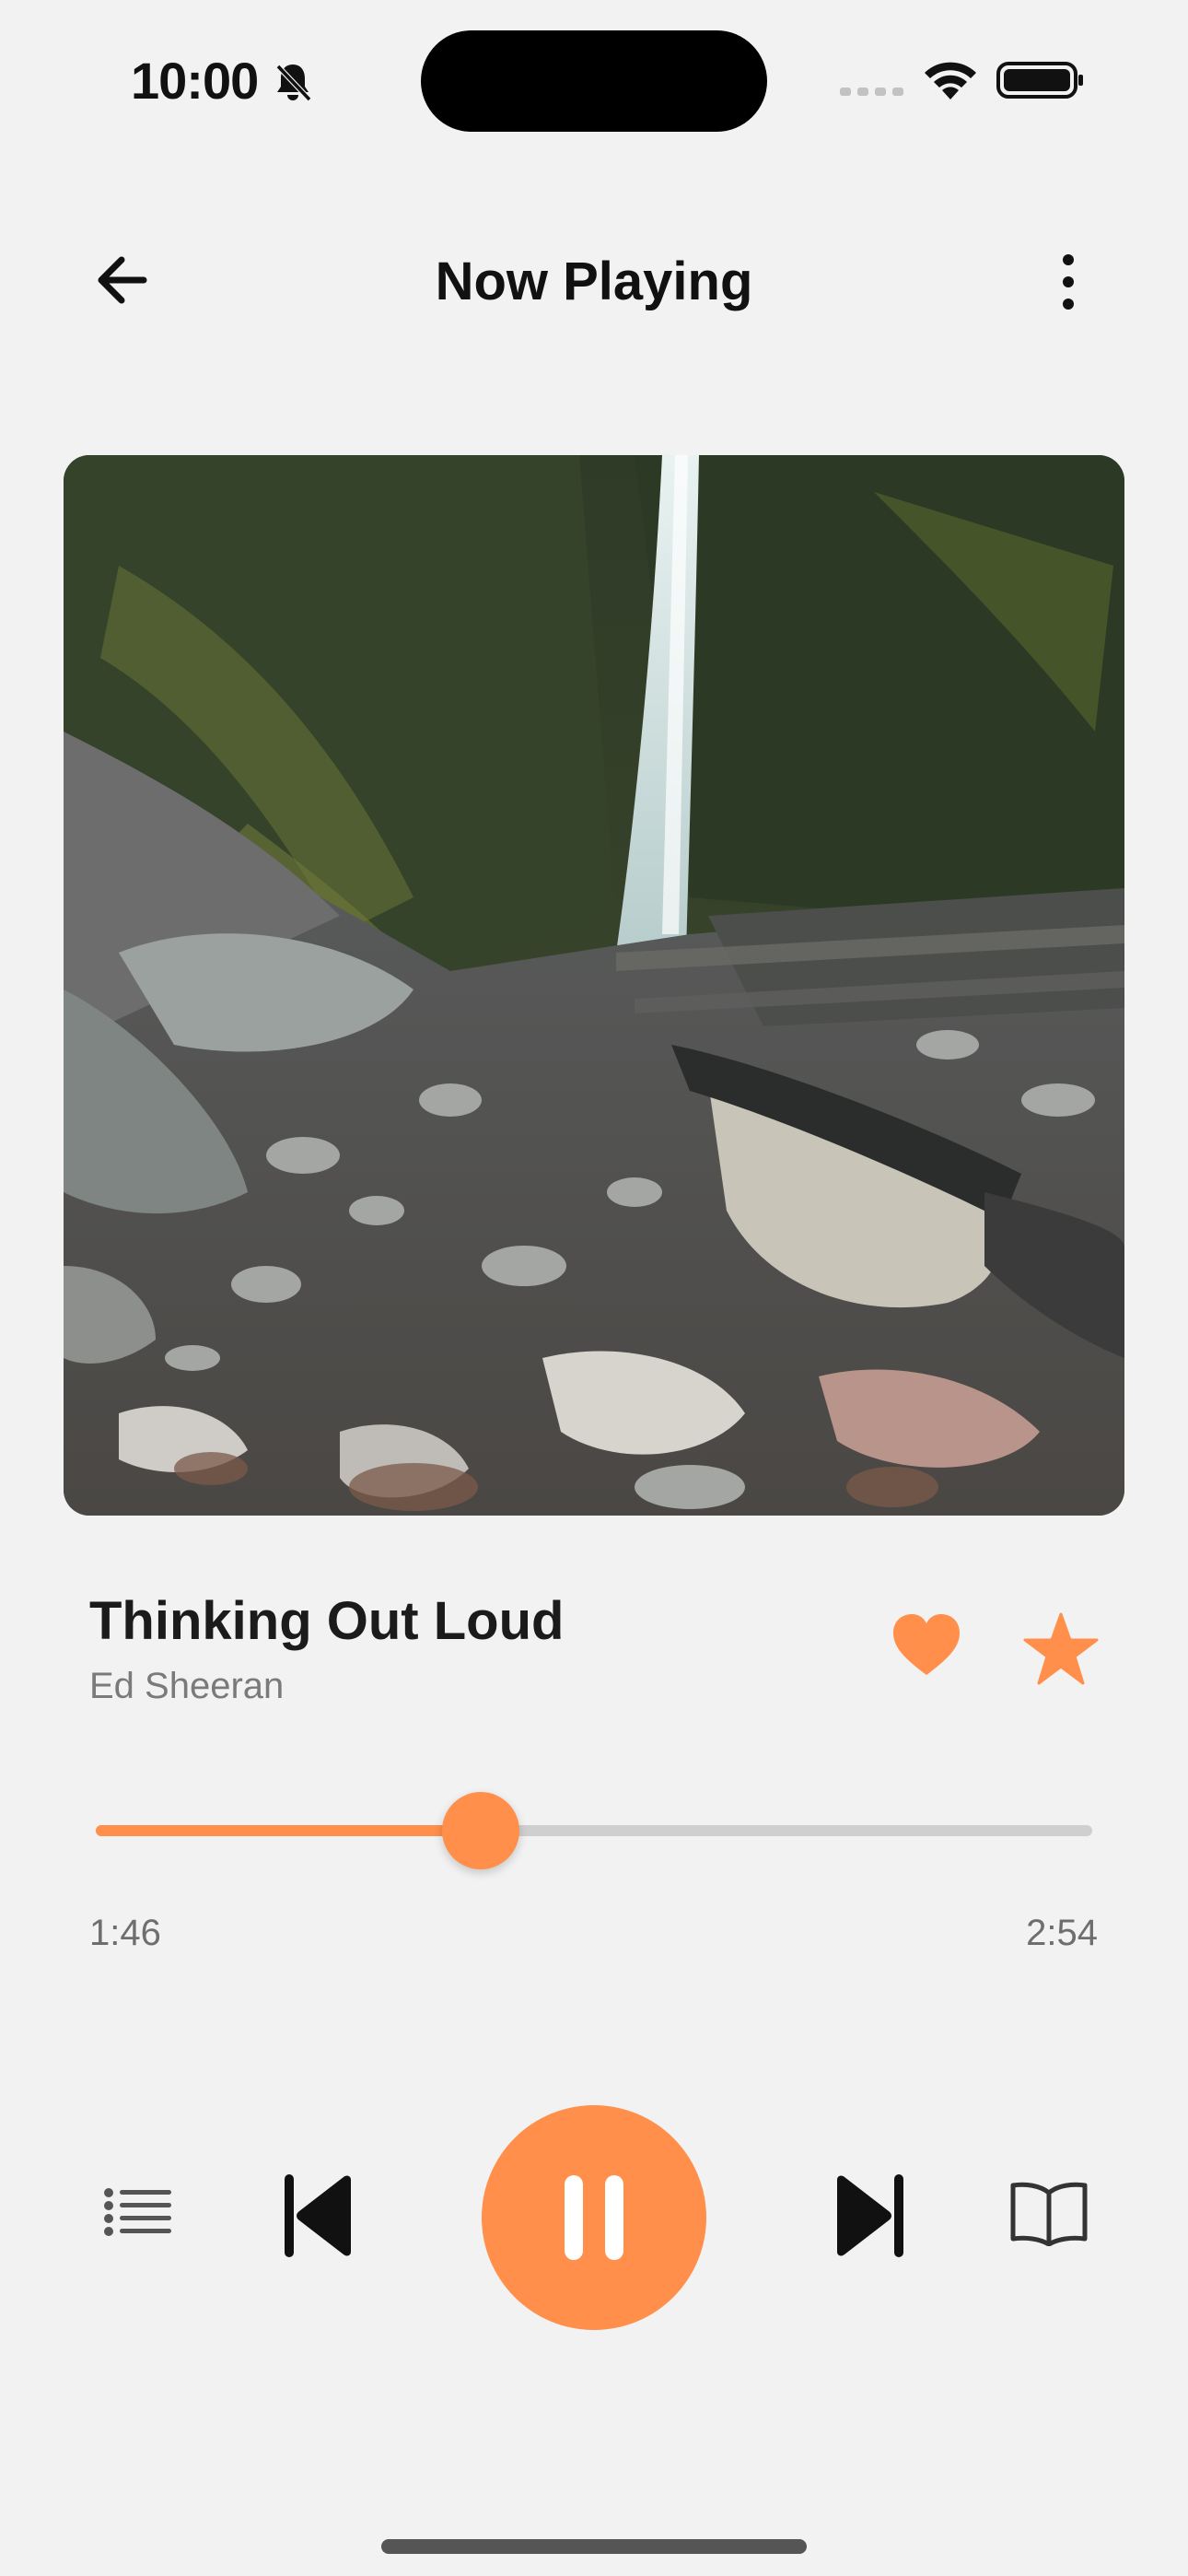 The image size is (1188, 2576). Describe the element at coordinates (594, 2546) in the screenshot. I see `home-indicator` at that location.